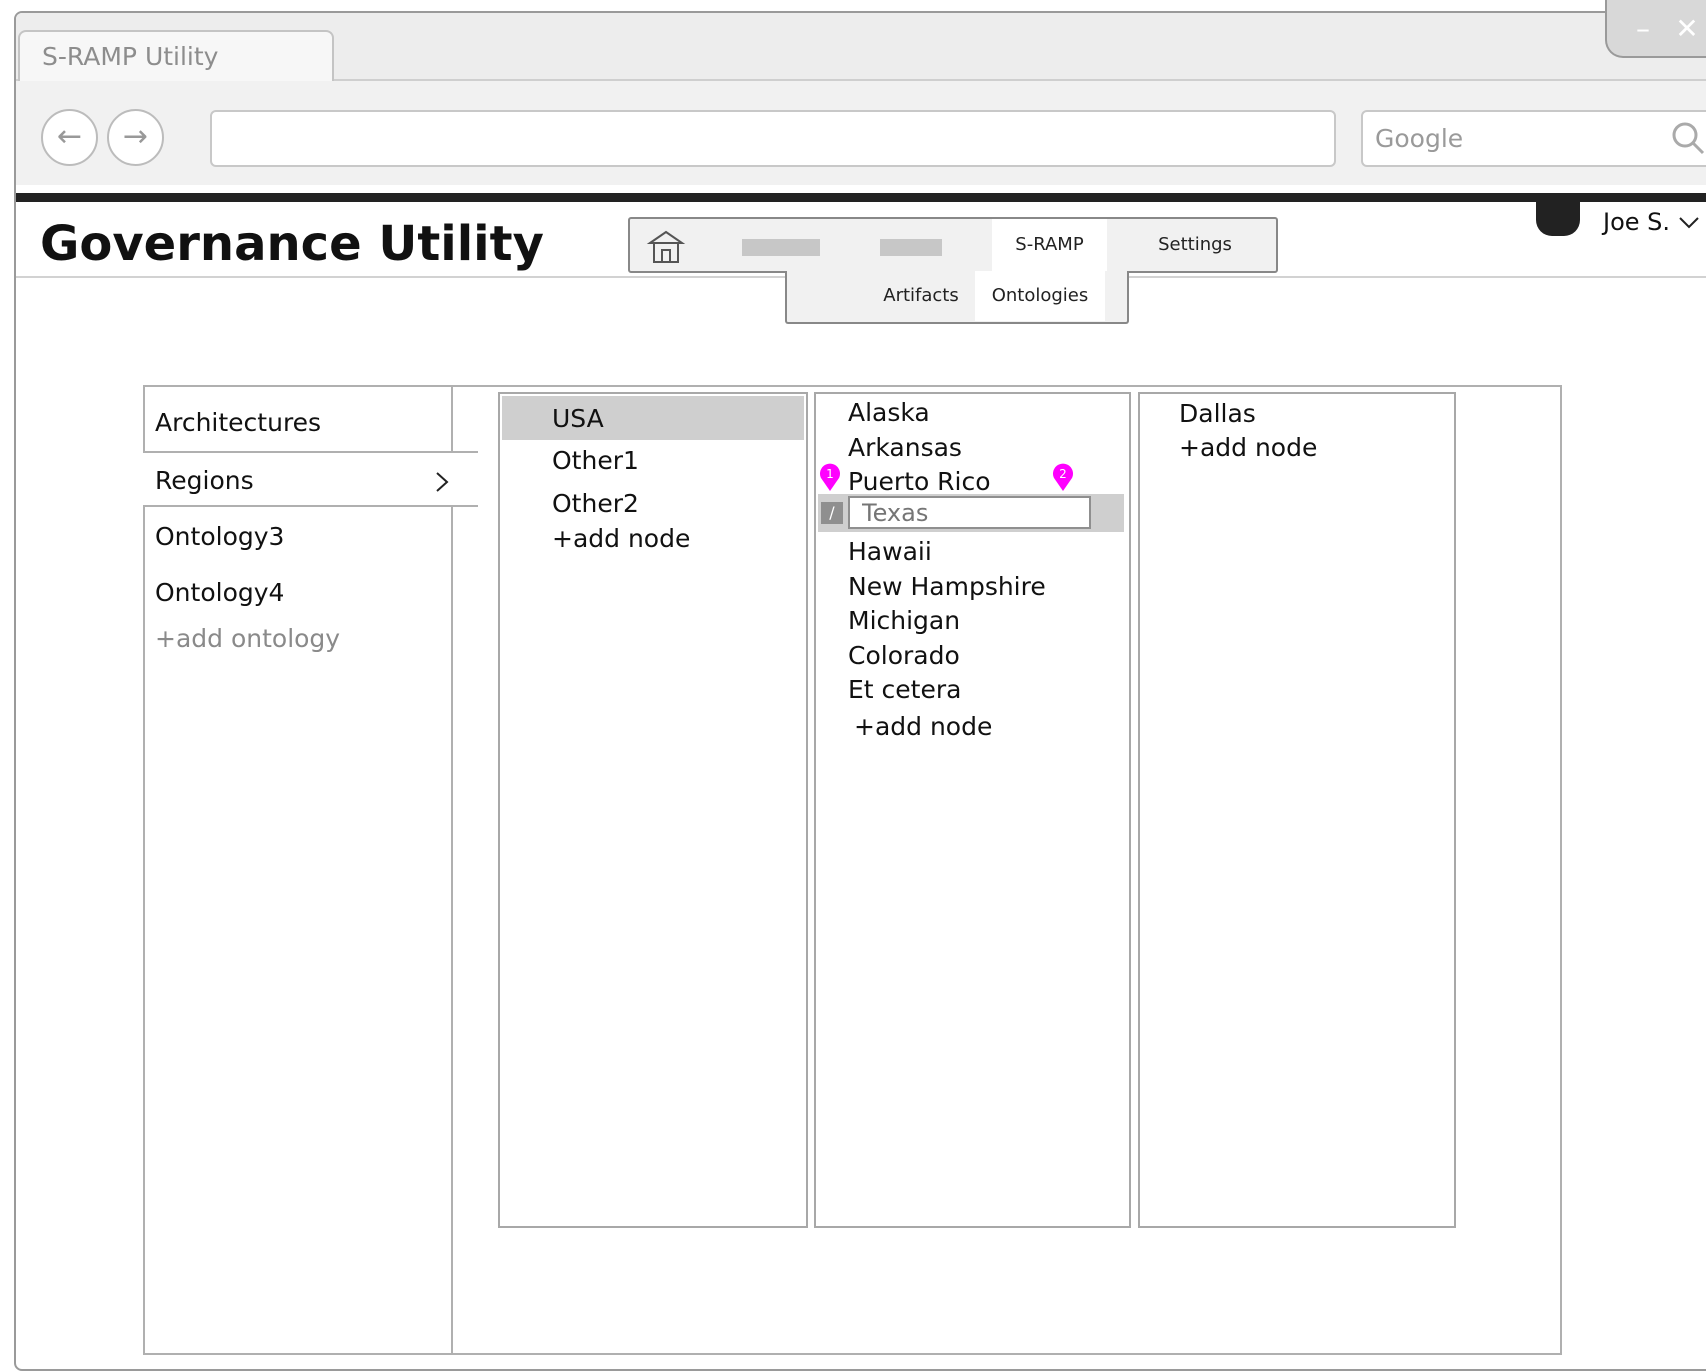 This screenshot has width=1706, height=1371. I want to click on minimize-icon: –, so click(1643, 28).